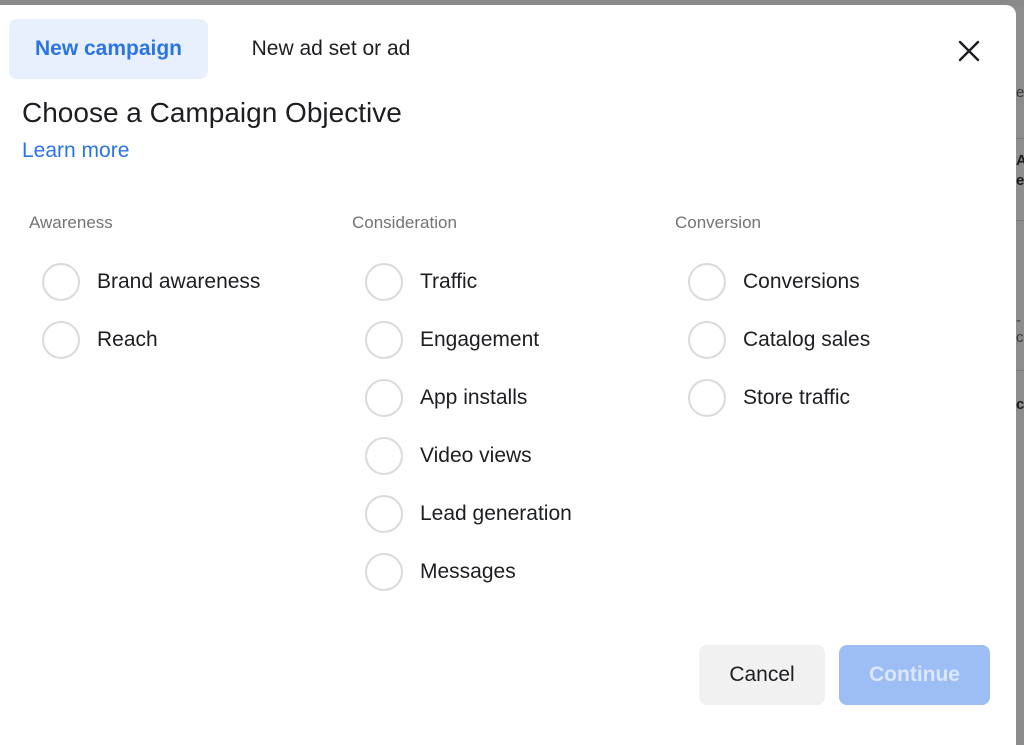 The width and height of the screenshot is (1024, 745). I want to click on objective-option: Messages, so click(458, 572).